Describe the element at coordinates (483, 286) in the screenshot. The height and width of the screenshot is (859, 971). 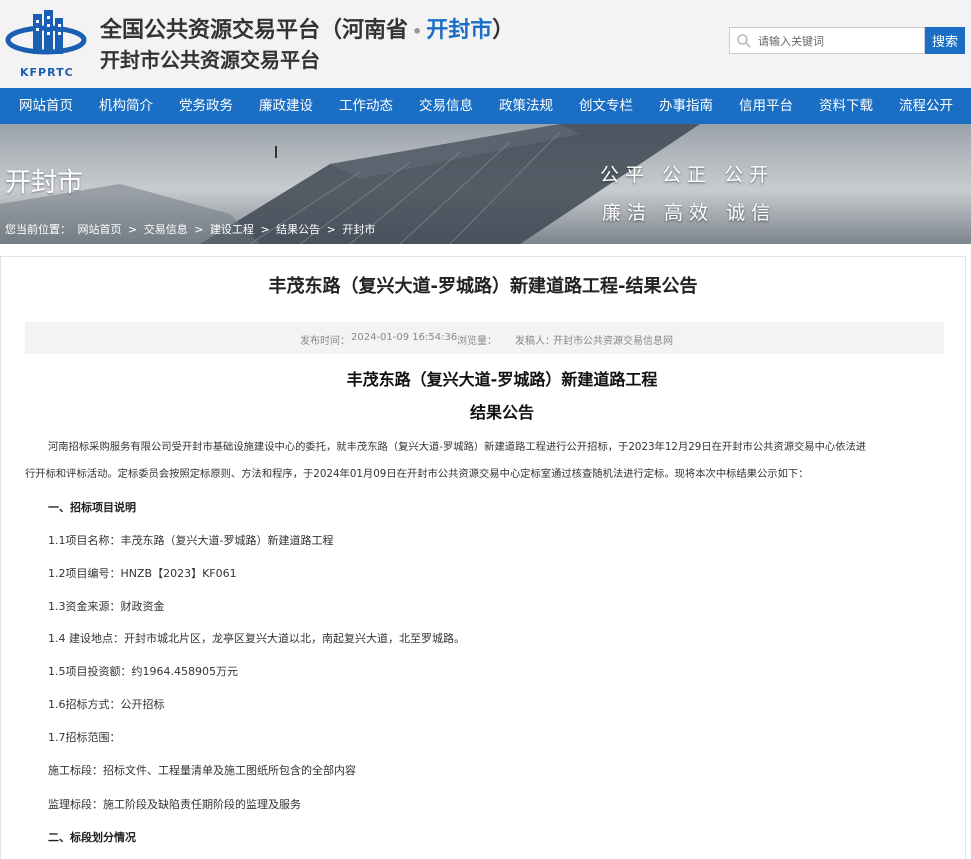
I see `article-title: 丰茂东路（复兴大道-罗城路）新建道路工程-结果公告` at that location.